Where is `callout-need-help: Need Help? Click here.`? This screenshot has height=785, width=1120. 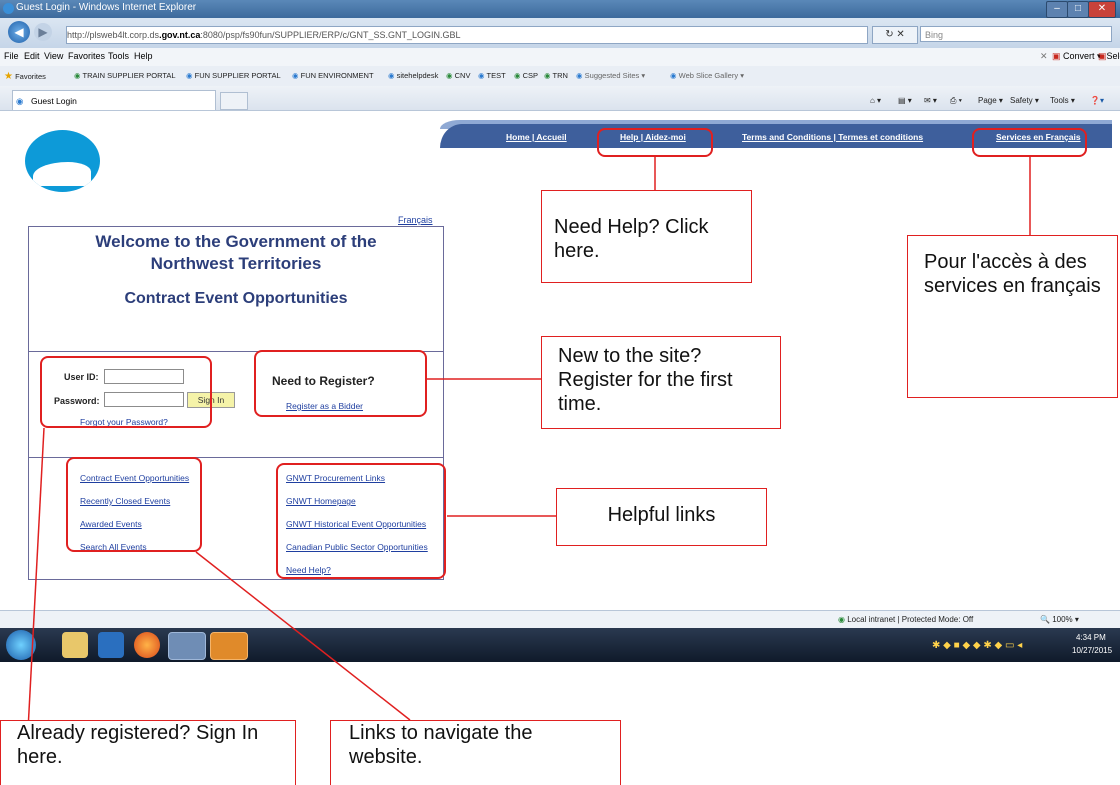 callout-need-help: Need Help? Click here. is located at coordinates (646, 236).